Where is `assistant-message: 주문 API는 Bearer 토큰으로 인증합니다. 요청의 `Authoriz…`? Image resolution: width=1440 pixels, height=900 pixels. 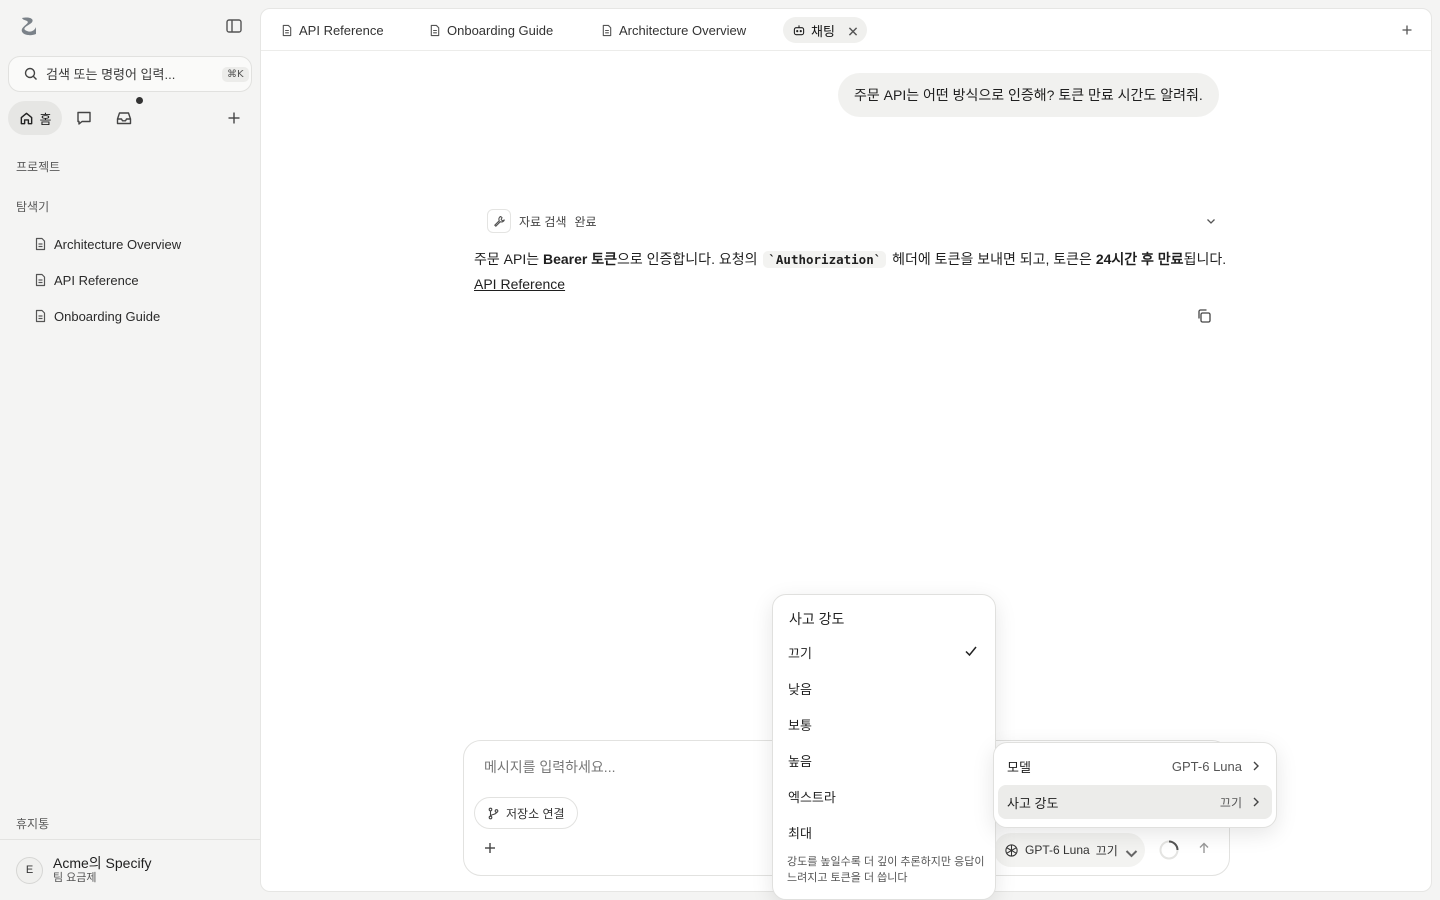 assistant-message: 주문 API는 Bearer 토큰으로 인증합니다. 요청의 `Authoriz… is located at coordinates (854, 271).